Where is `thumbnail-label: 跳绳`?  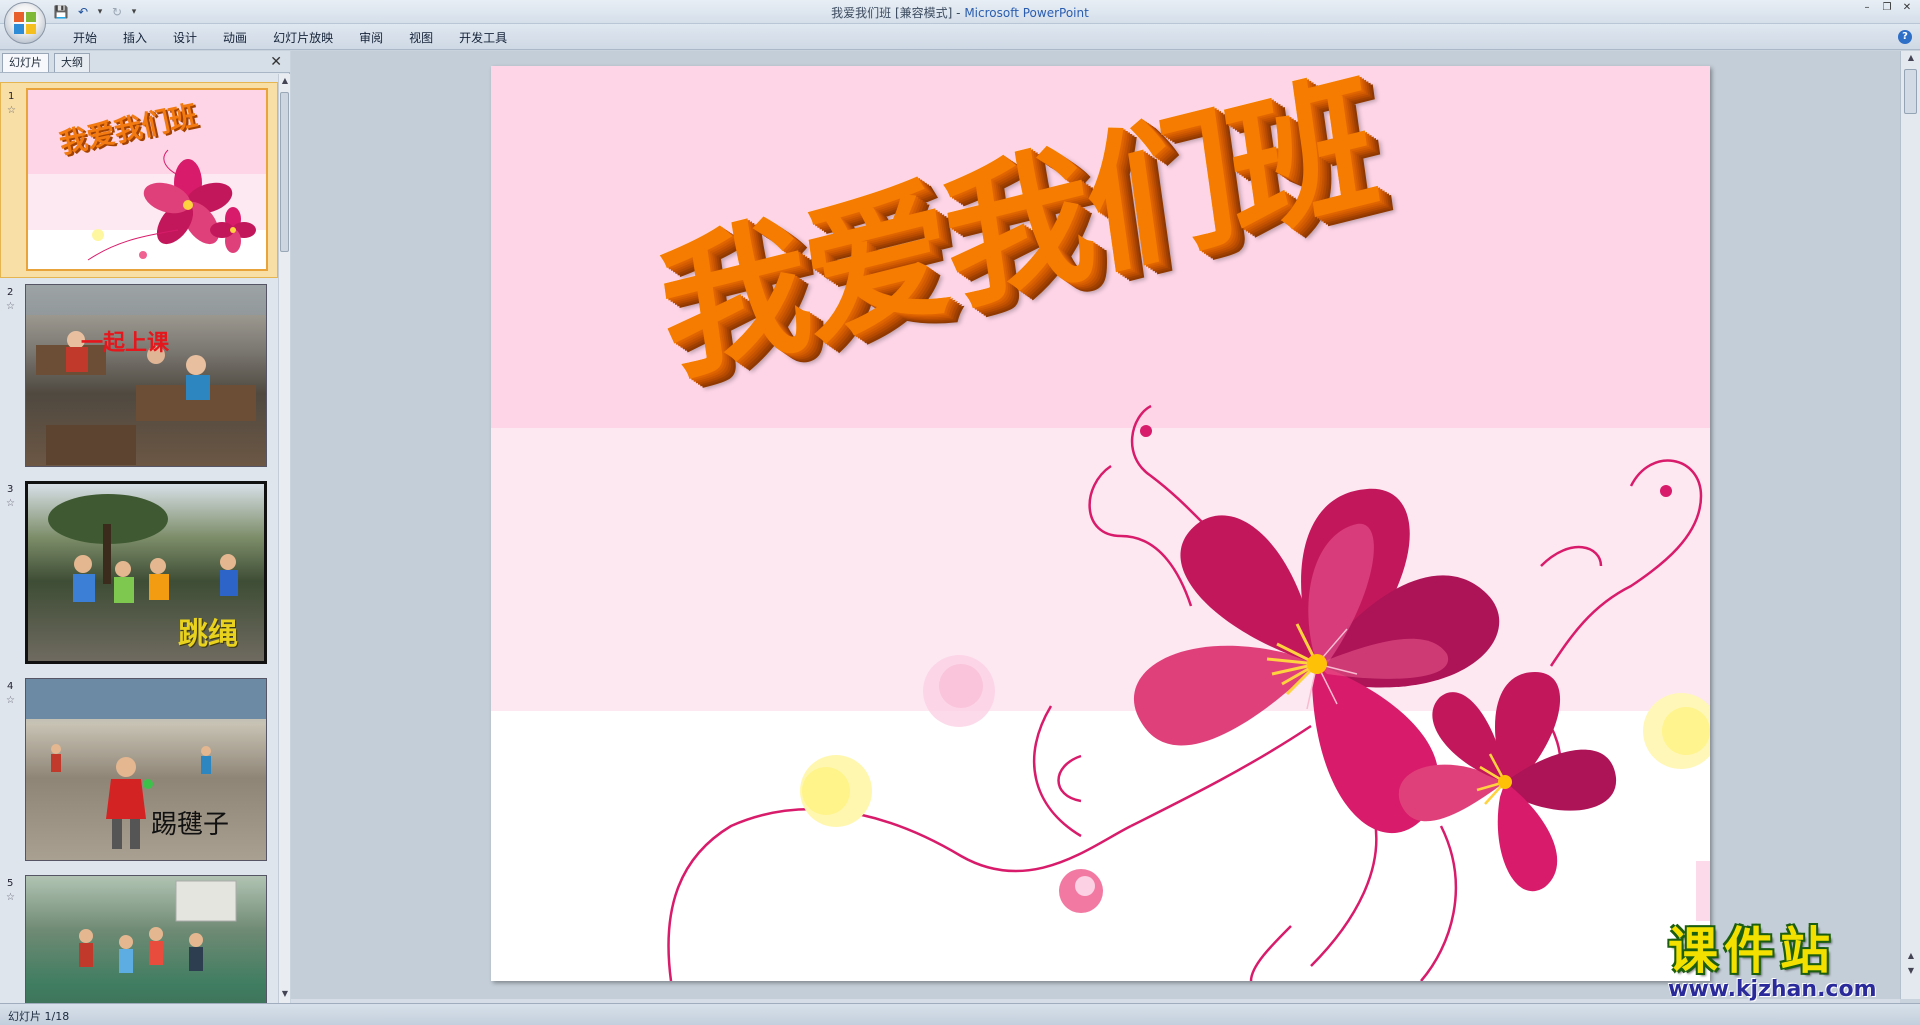 thumbnail-label: 跳绳 is located at coordinates (208, 634).